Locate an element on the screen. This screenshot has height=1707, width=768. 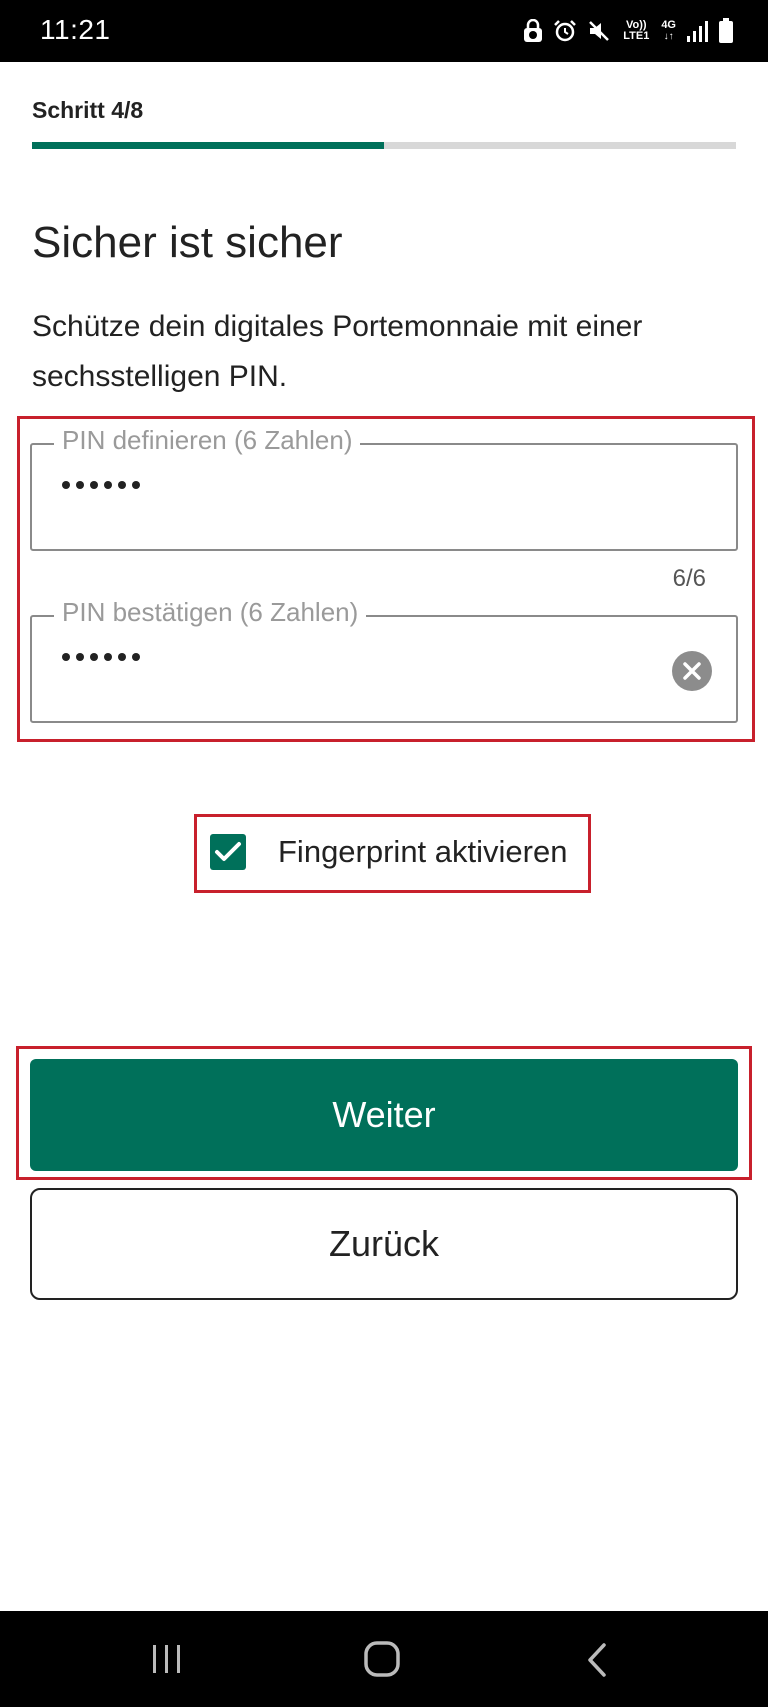
back-button: Zurück is located at coordinates (384, 1244).